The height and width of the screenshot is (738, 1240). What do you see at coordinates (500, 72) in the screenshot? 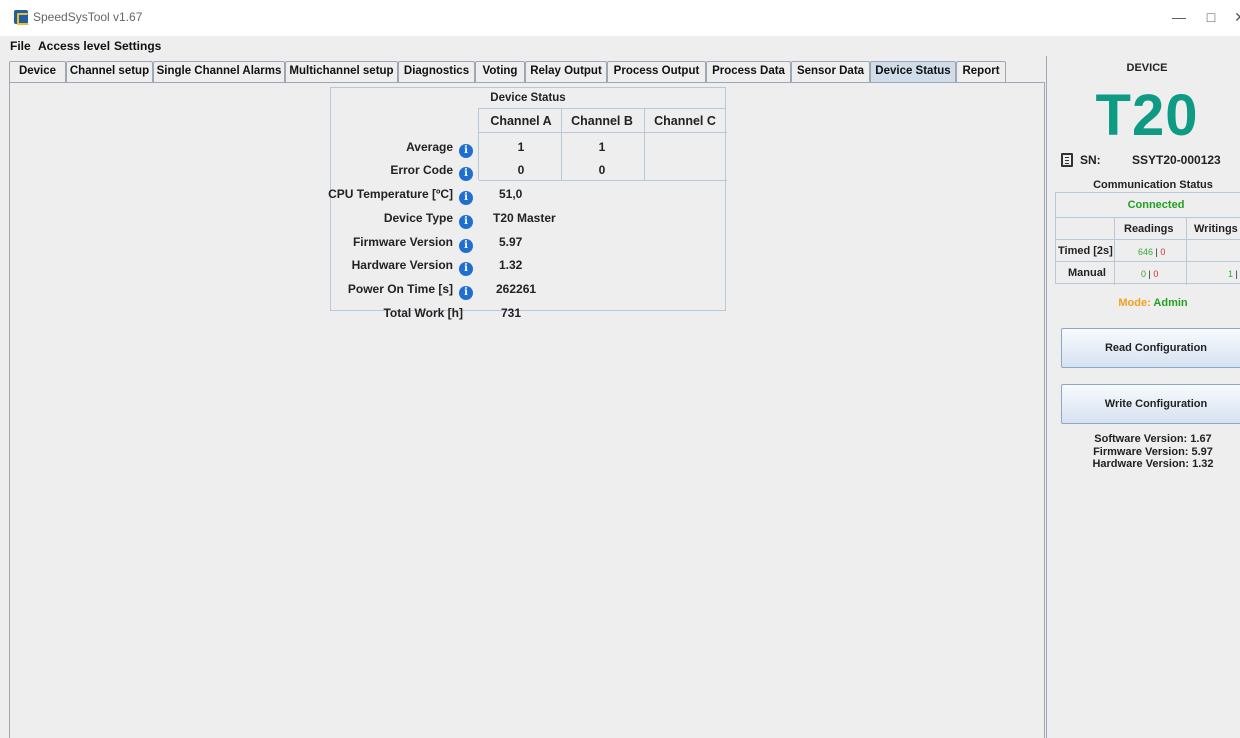
I see `tab-voting: Voting` at bounding box center [500, 72].